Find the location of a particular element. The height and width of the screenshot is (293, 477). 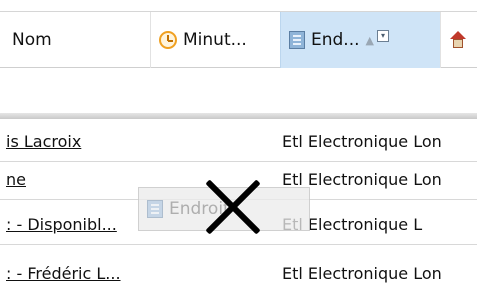

contact-name-link: is Lacroix is located at coordinates (141, 141).